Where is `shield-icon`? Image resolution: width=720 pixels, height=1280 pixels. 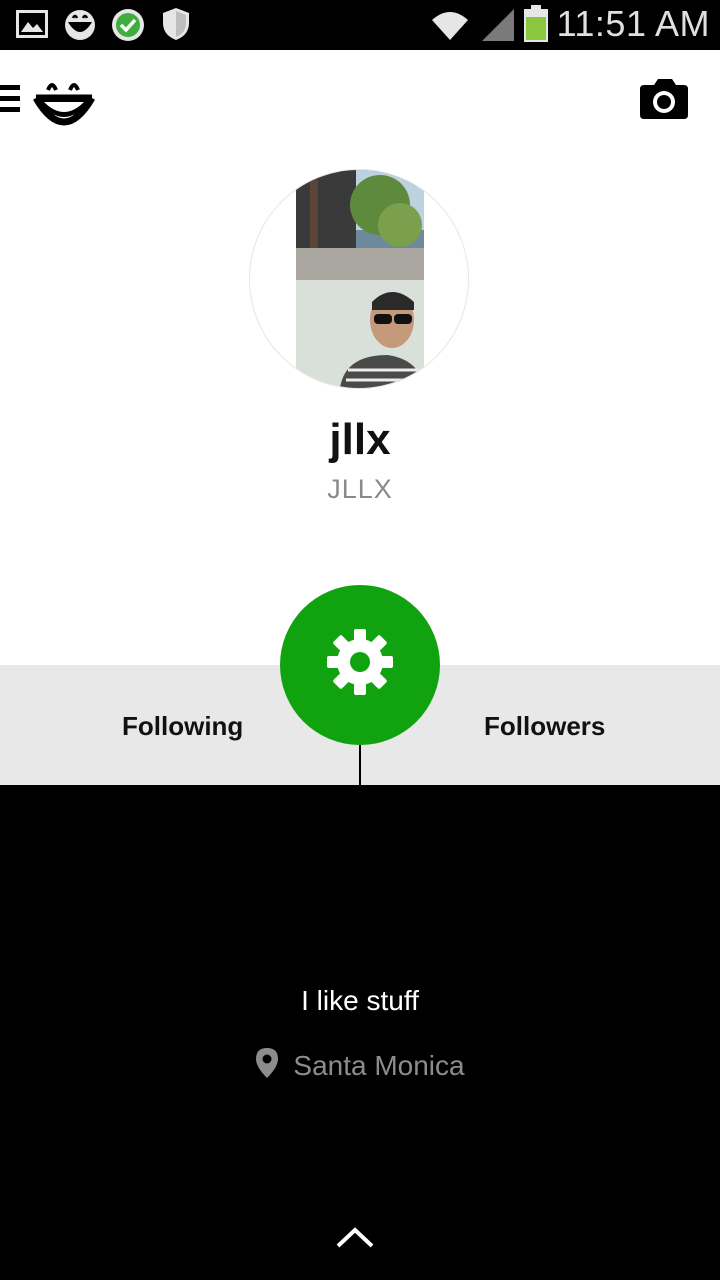
shield-icon is located at coordinates (176, 26).